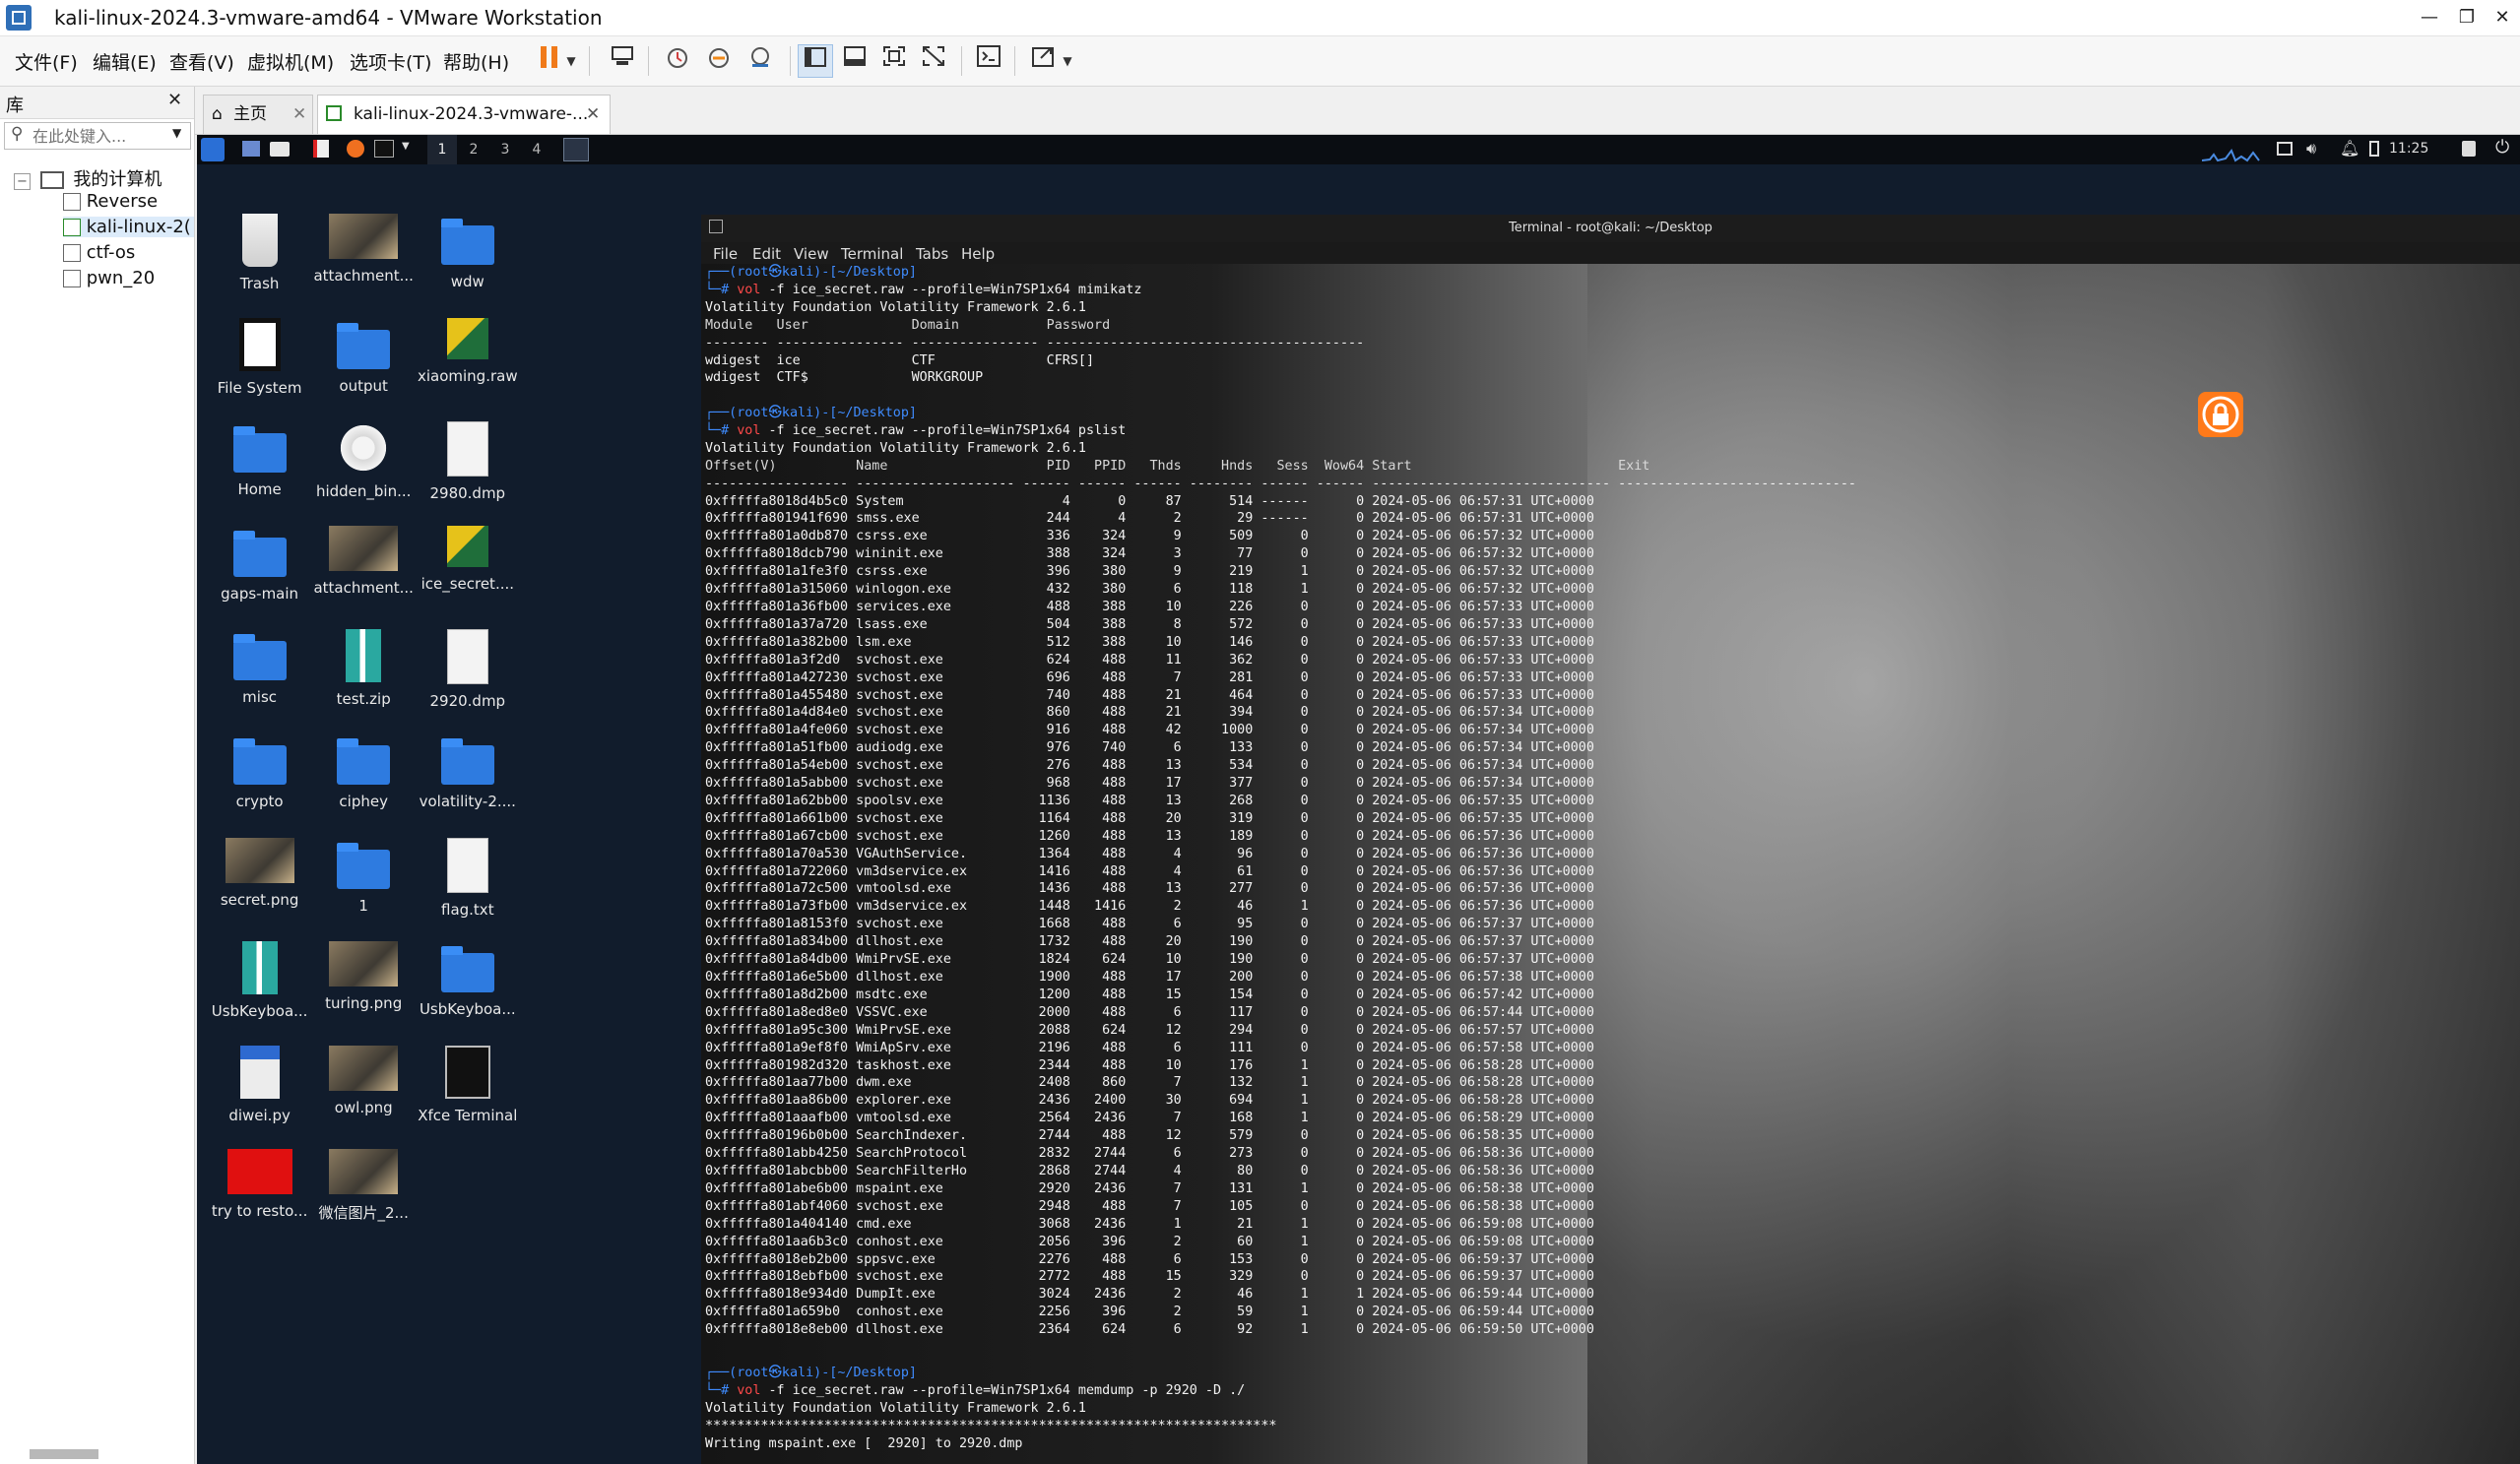  Describe the element at coordinates (2349, 149) in the screenshot. I see `notifications-icon: 🔔︎` at that location.